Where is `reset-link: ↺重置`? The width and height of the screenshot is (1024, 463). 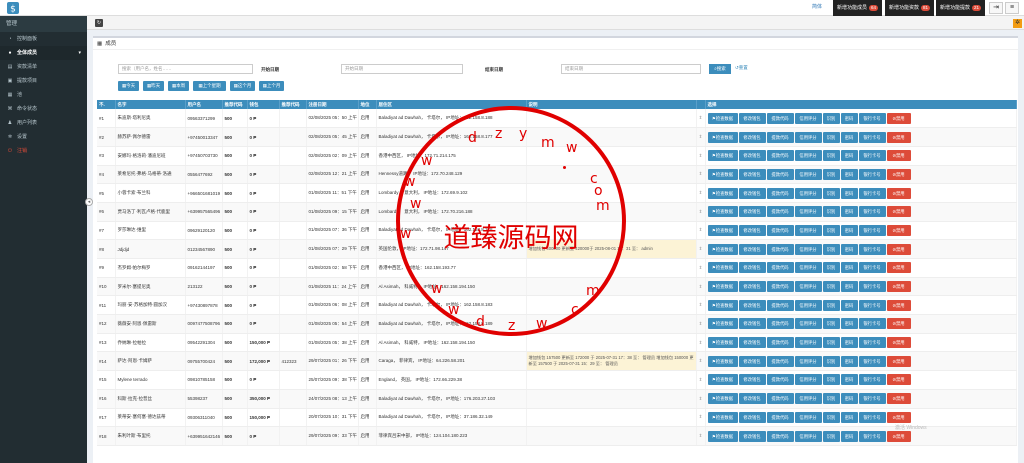 reset-link: ↺重置 is located at coordinates (741, 68).